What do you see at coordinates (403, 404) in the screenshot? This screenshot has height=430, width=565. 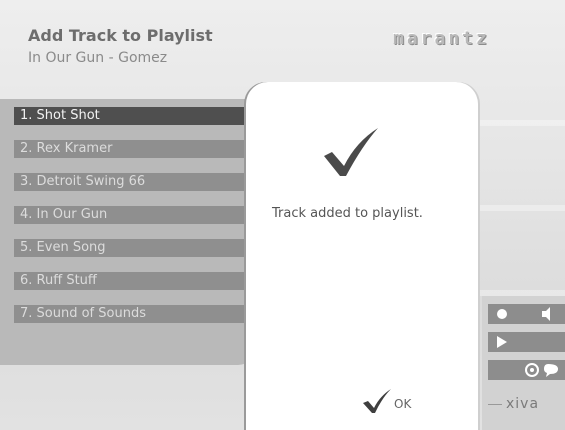 I see `ok-label: OK` at bounding box center [403, 404].